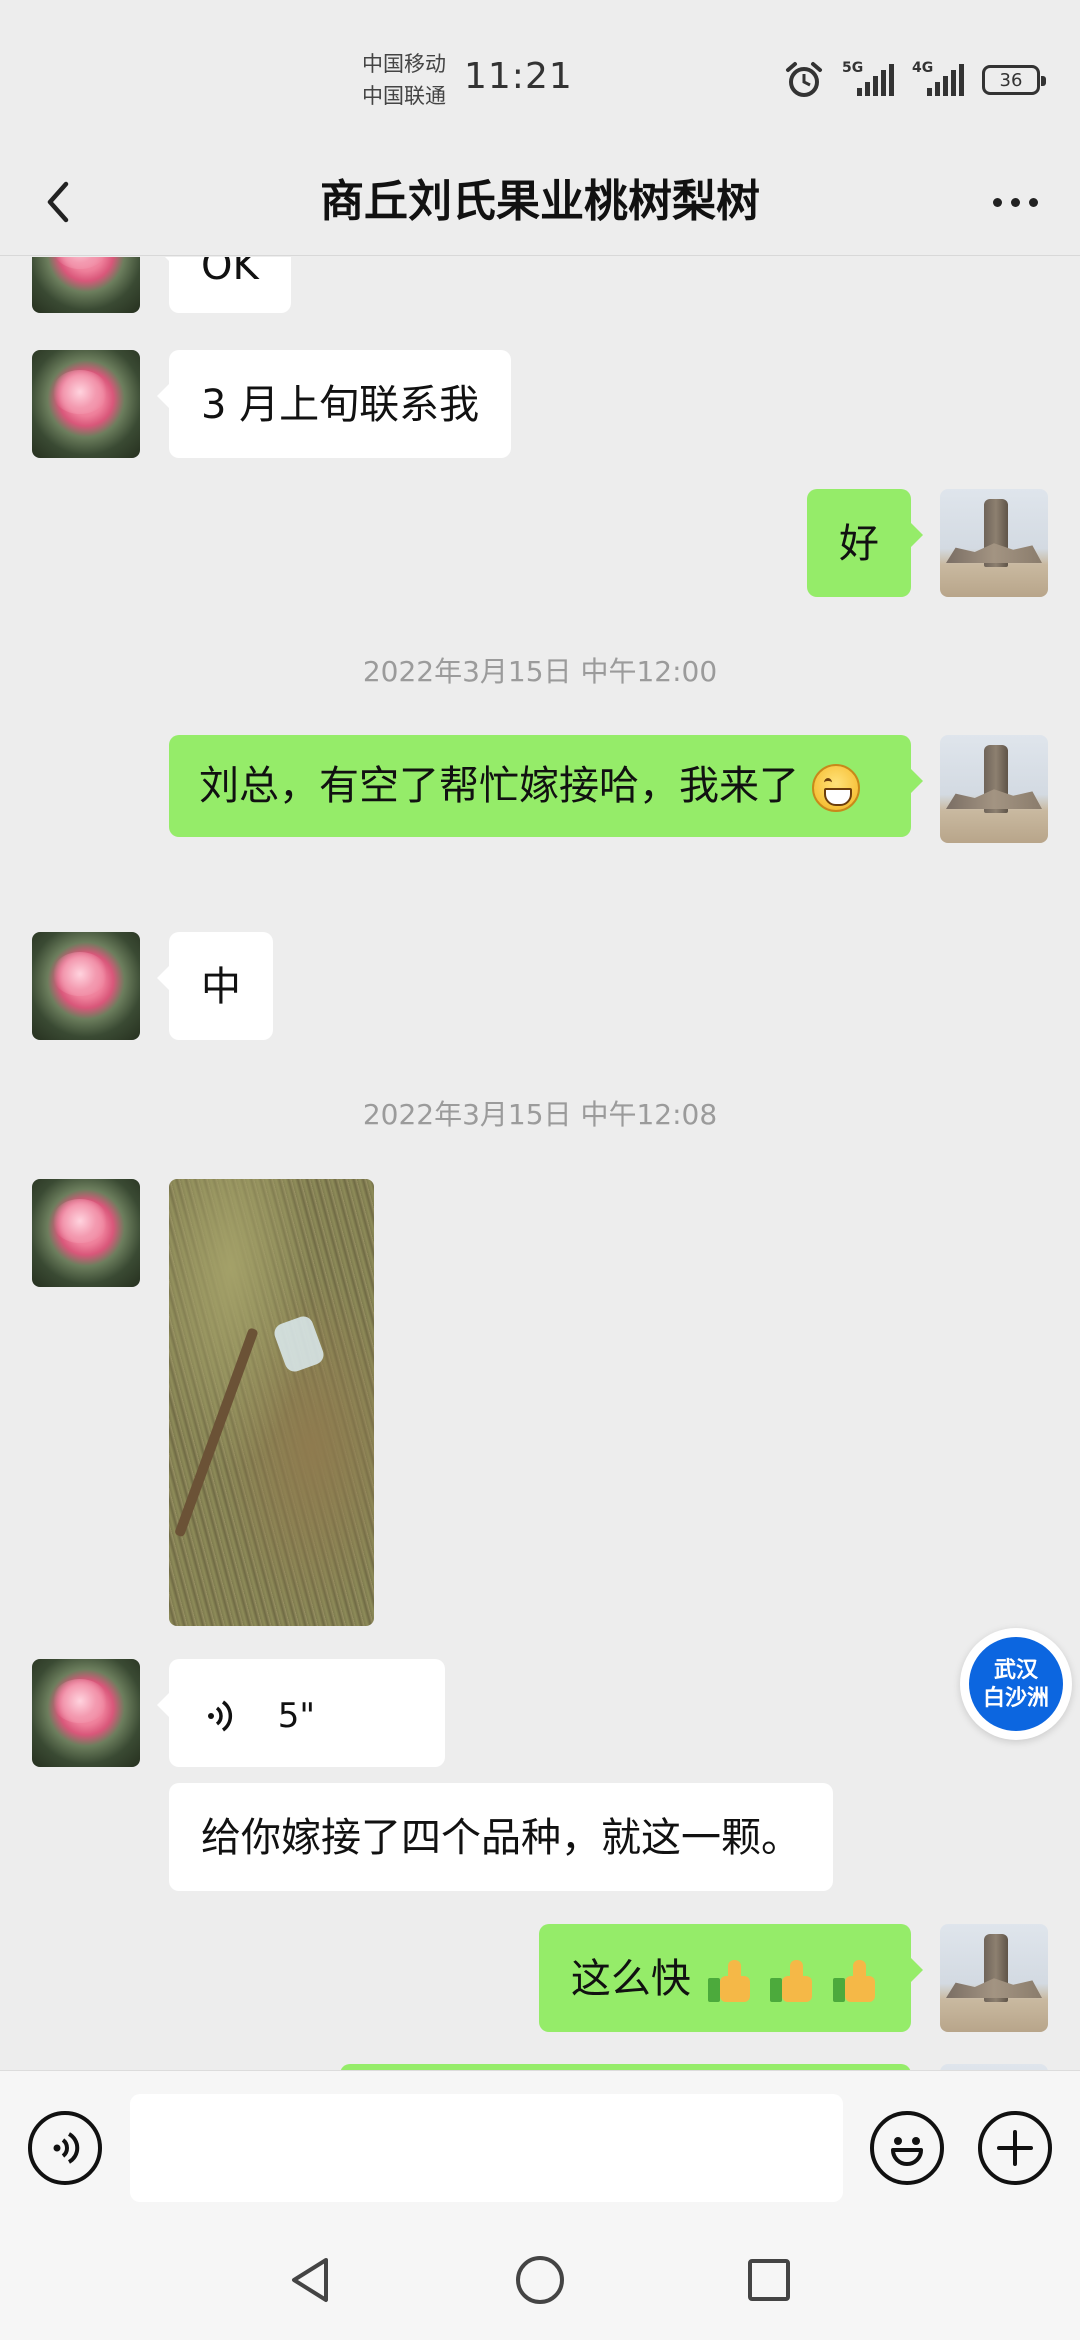 The image size is (1080, 2340). What do you see at coordinates (340, 405) in the screenshot?
I see `message-text: 3 月上旬联系我` at bounding box center [340, 405].